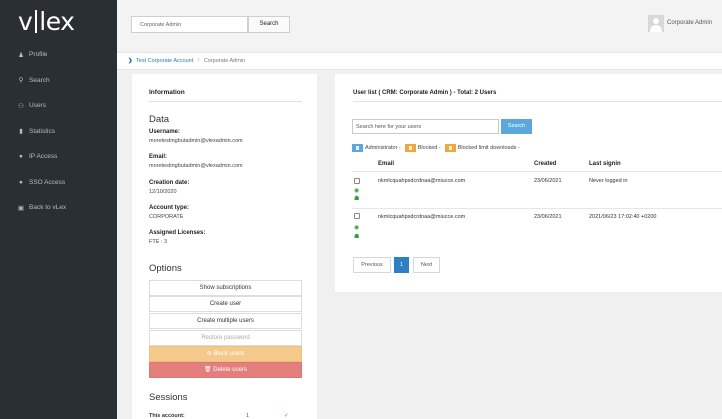 This screenshot has width=722, height=419. Describe the element at coordinates (167, 92) in the screenshot. I see `information-title: Information` at that location.